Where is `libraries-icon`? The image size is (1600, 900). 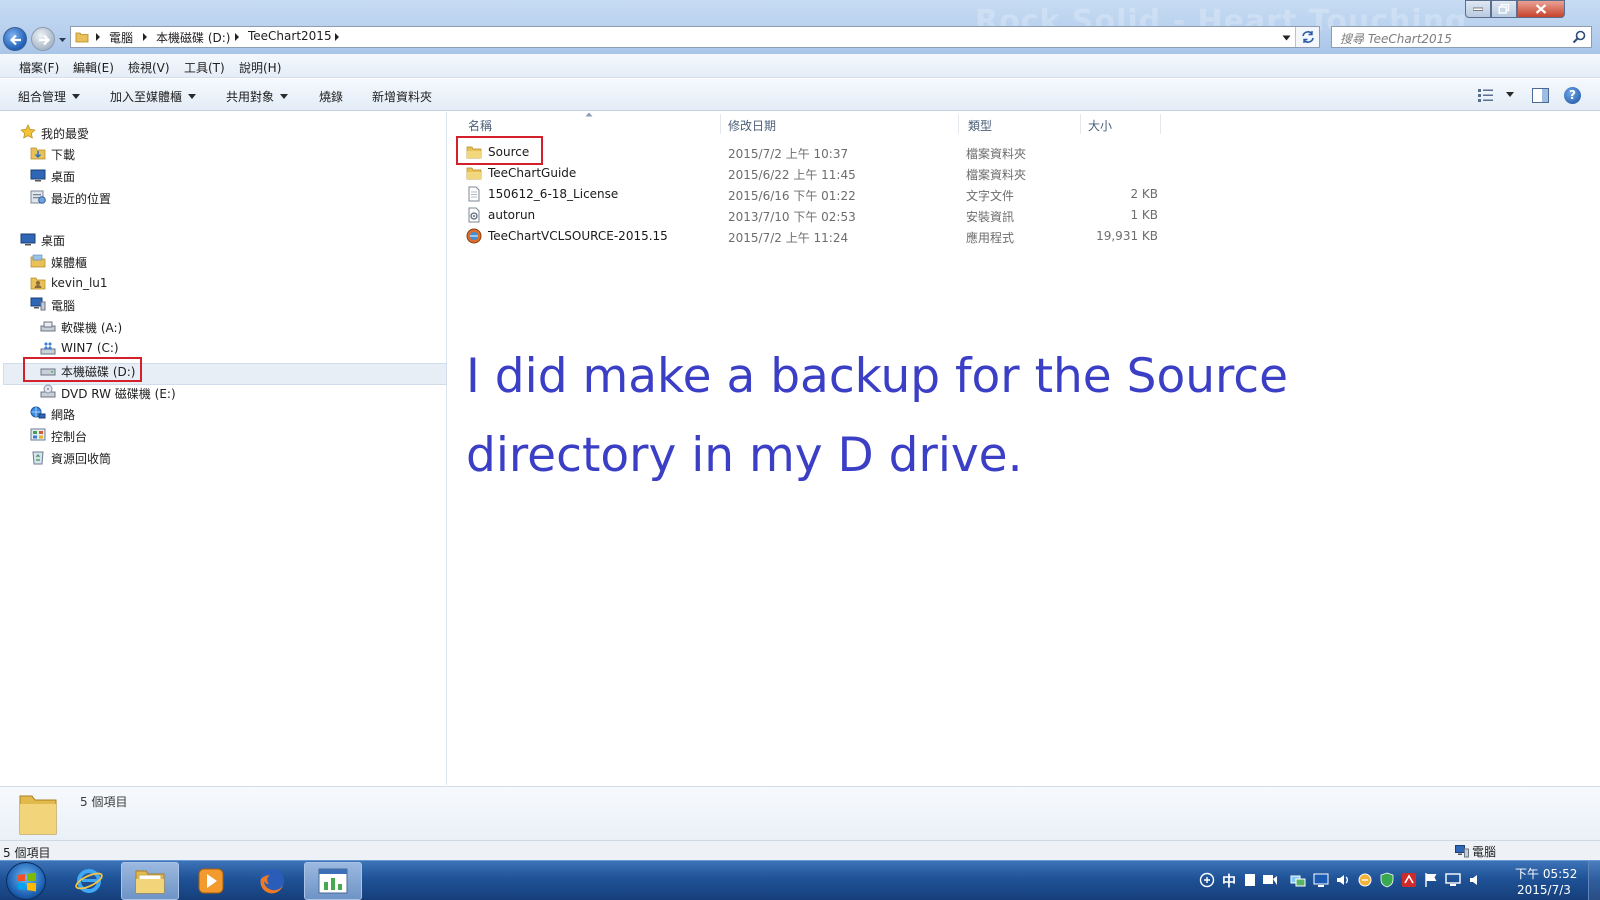
libraries-icon is located at coordinates (38, 261).